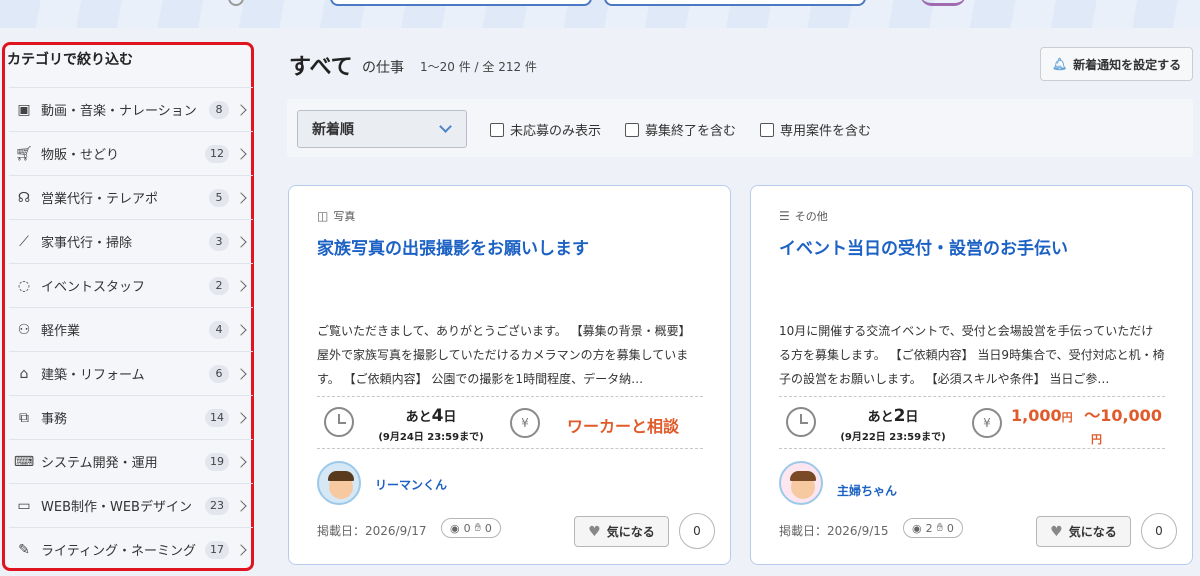 The width and height of the screenshot is (1200, 576). Describe the element at coordinates (321, 67) in the screenshot. I see `page-title: すべて` at that location.